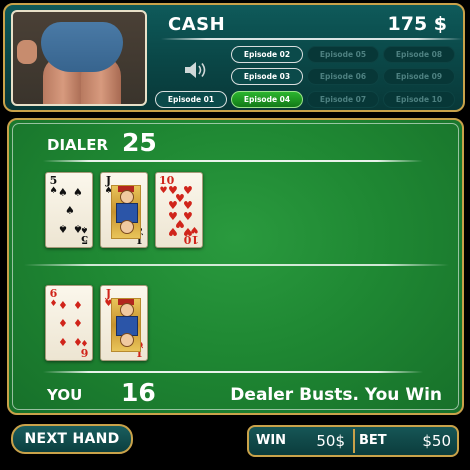 The image size is (470, 470). What do you see at coordinates (139, 142) in the screenshot?
I see `dealer-score: 25` at bounding box center [139, 142].